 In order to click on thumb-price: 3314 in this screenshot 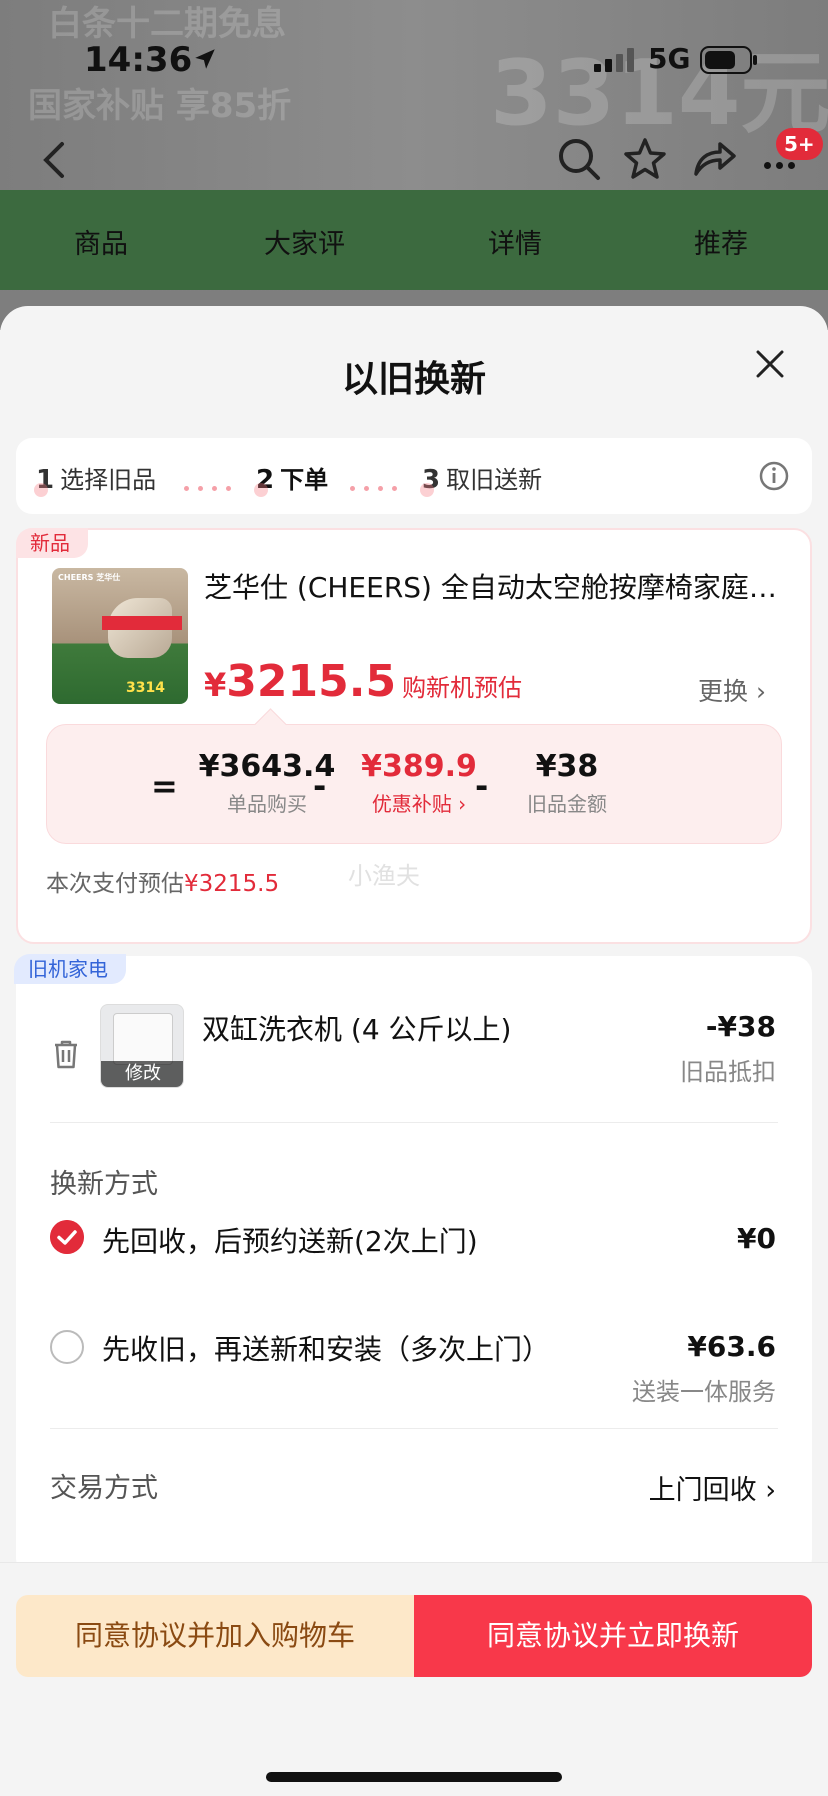, I will do `click(145, 688)`.